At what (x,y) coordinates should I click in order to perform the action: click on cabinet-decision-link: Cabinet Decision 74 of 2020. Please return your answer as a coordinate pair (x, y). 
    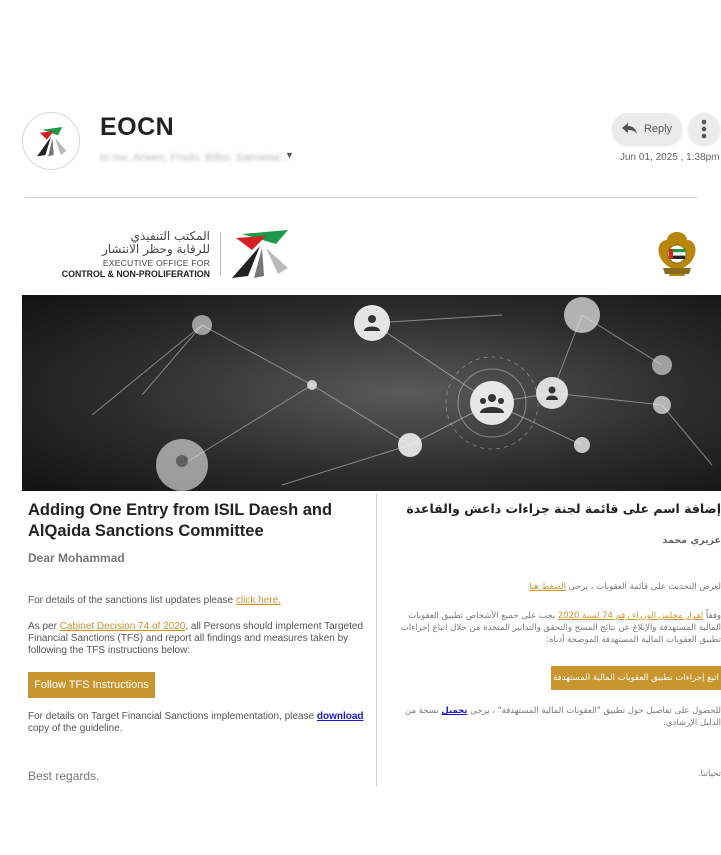
    Looking at the image, I should click on (123, 626).